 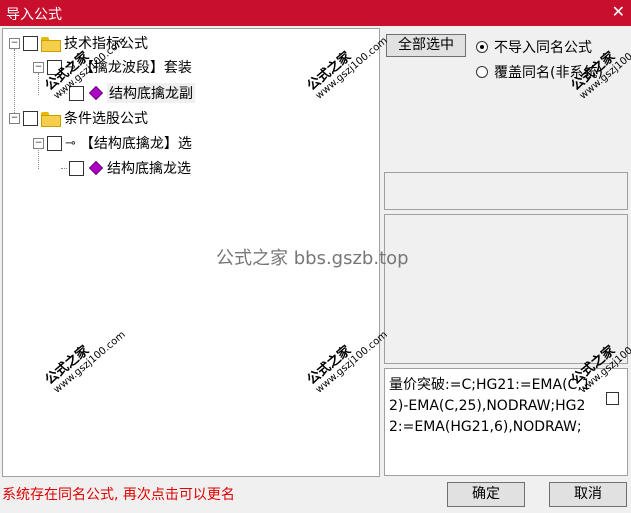 I want to click on tree-node-label: 结构底擒龙选, so click(x=149, y=169).